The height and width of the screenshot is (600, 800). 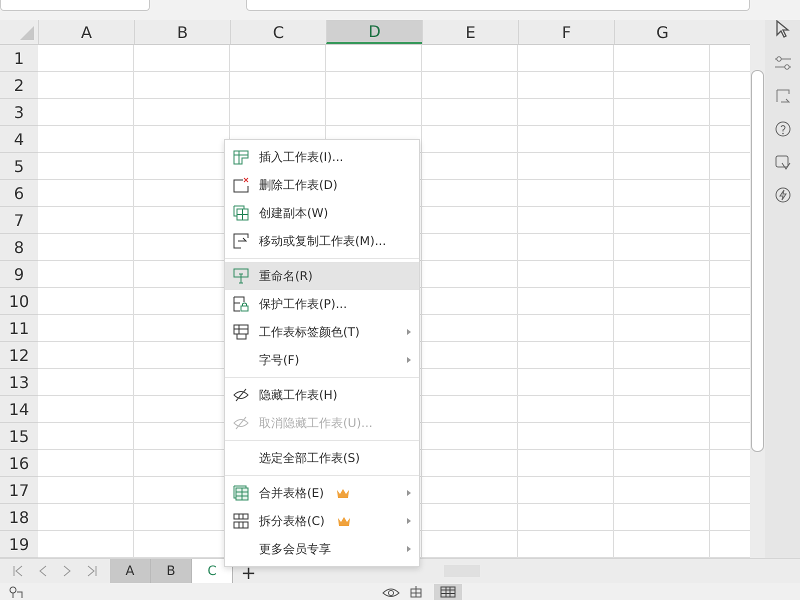 What do you see at coordinates (241, 185) in the screenshot?
I see `sheet-delete-icon` at bounding box center [241, 185].